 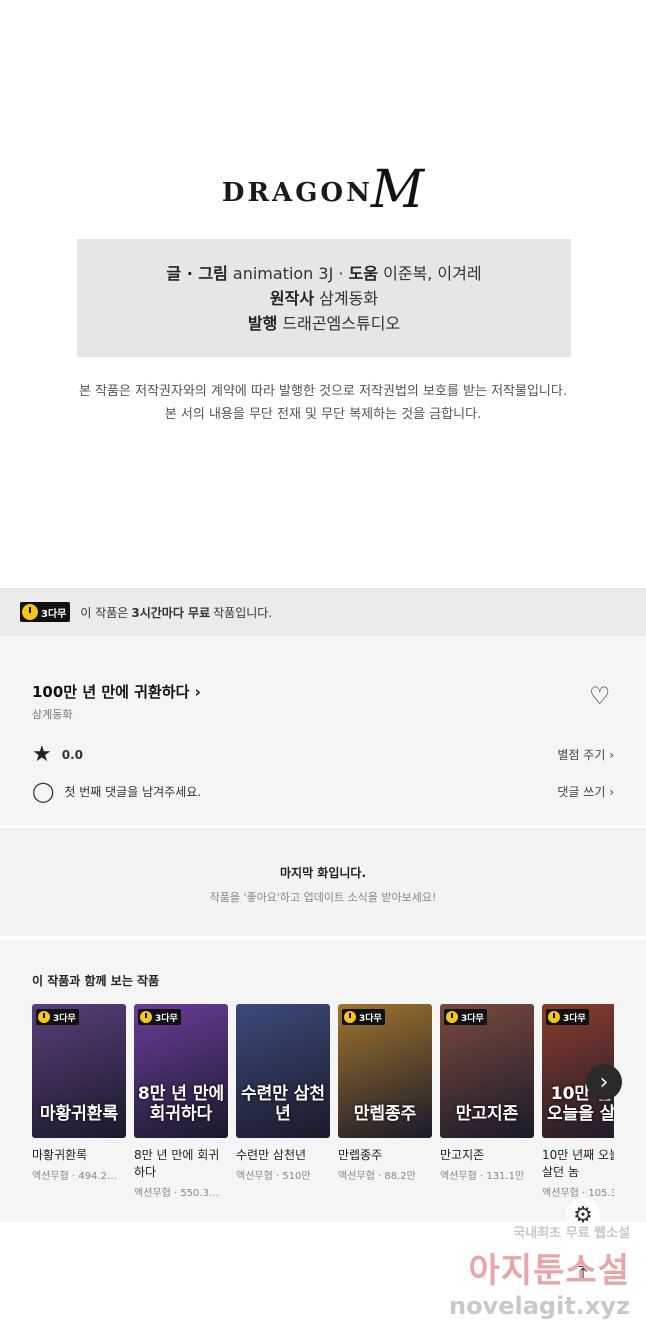 I want to click on card-meta: 액션무협 · 131.1만, so click(x=482, y=1176).